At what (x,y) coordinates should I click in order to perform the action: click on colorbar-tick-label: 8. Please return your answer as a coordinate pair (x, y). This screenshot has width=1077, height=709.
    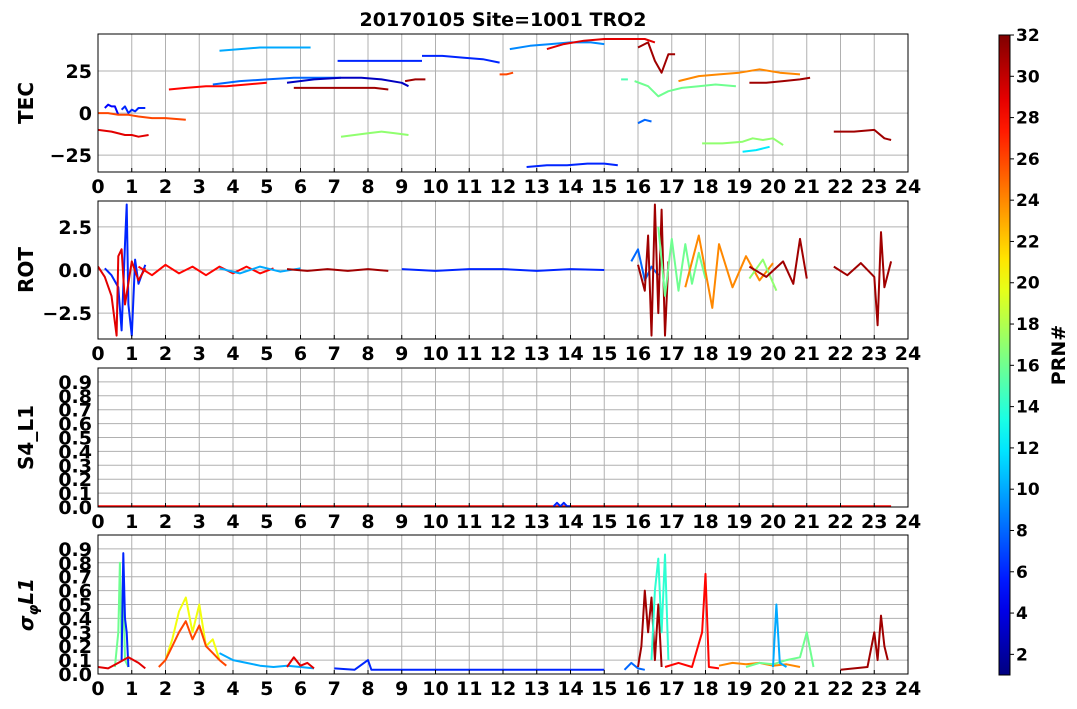
    Looking at the image, I should click on (1022, 531).